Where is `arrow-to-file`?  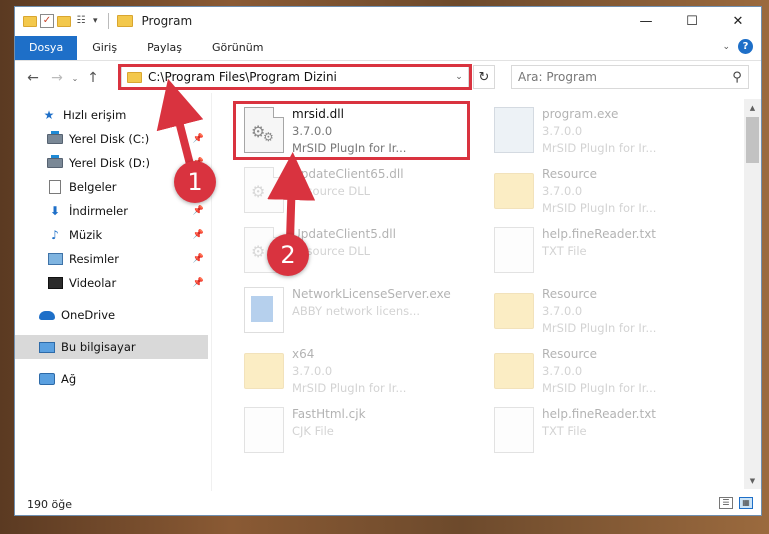 arrow-to-file is located at coordinates (291, 196).